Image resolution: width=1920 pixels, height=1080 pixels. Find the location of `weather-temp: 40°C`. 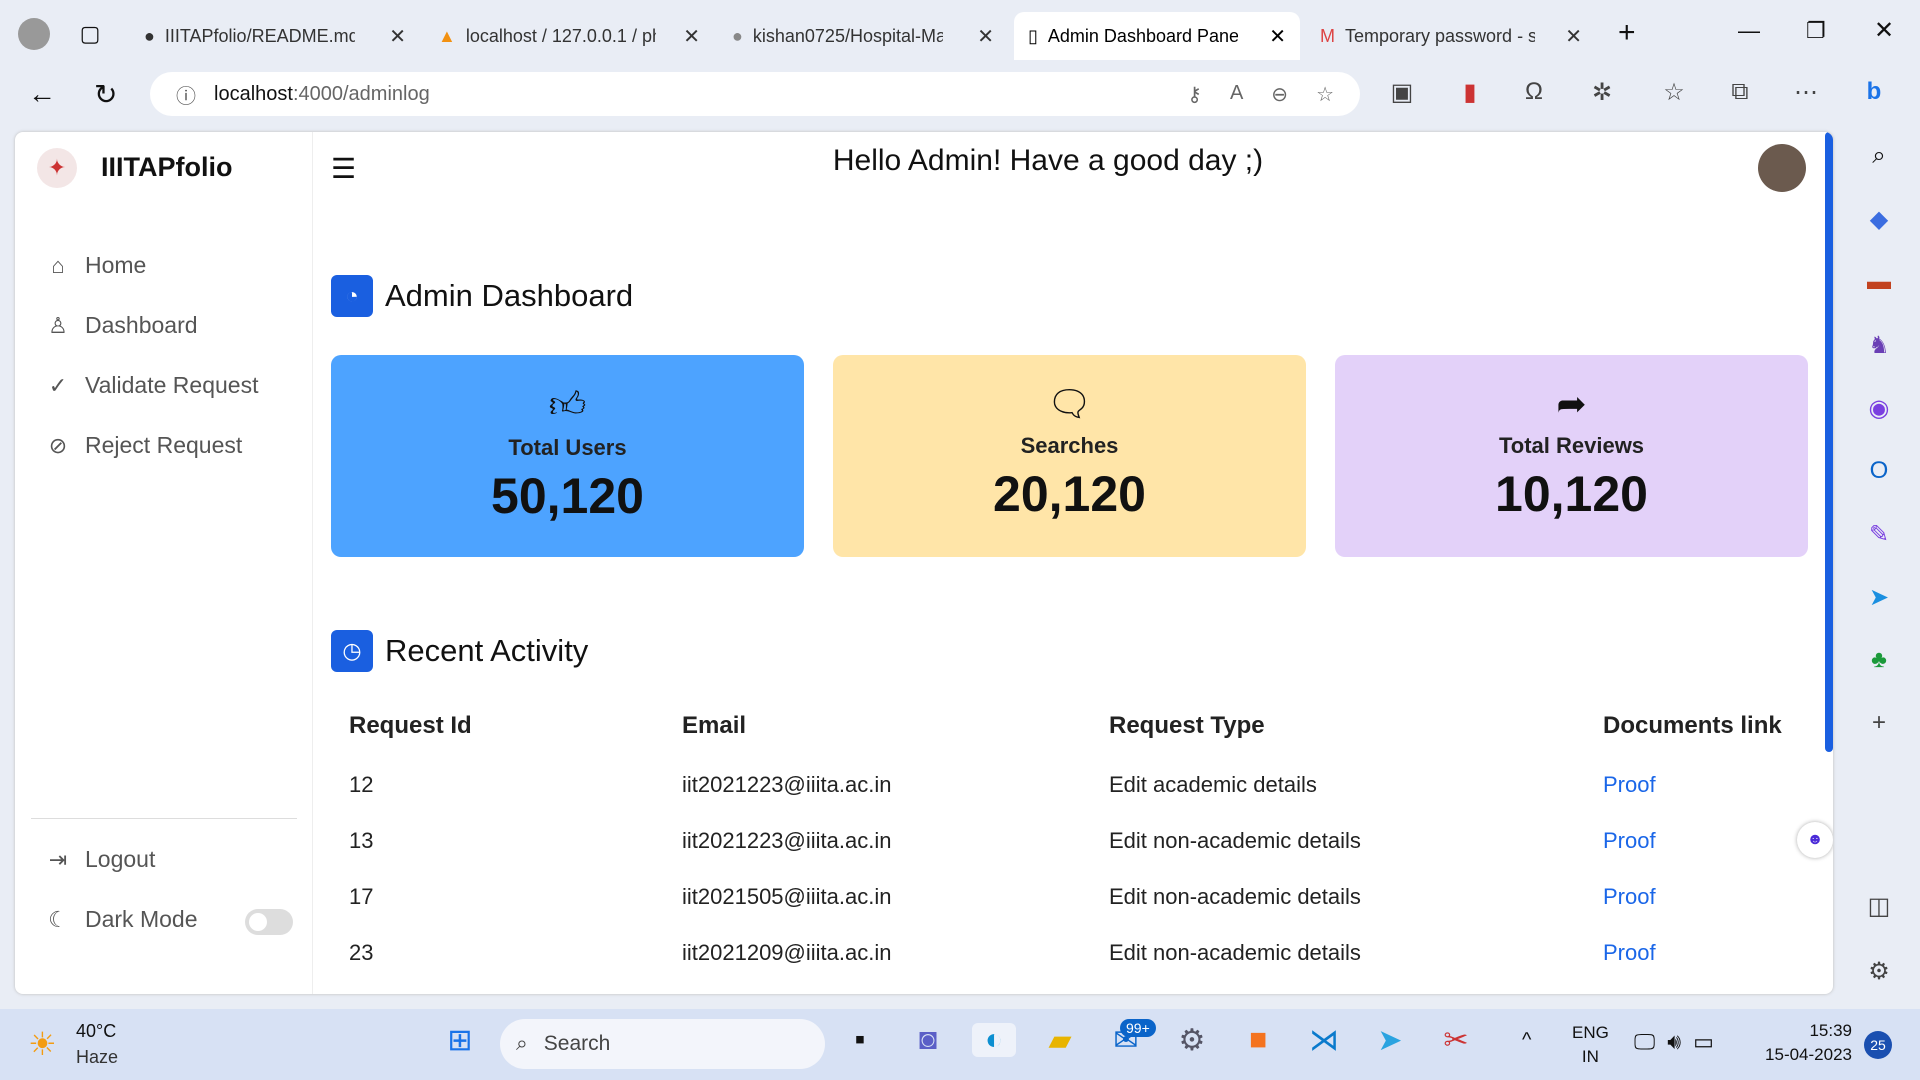

weather-temp: 40°C is located at coordinates (96, 1031).